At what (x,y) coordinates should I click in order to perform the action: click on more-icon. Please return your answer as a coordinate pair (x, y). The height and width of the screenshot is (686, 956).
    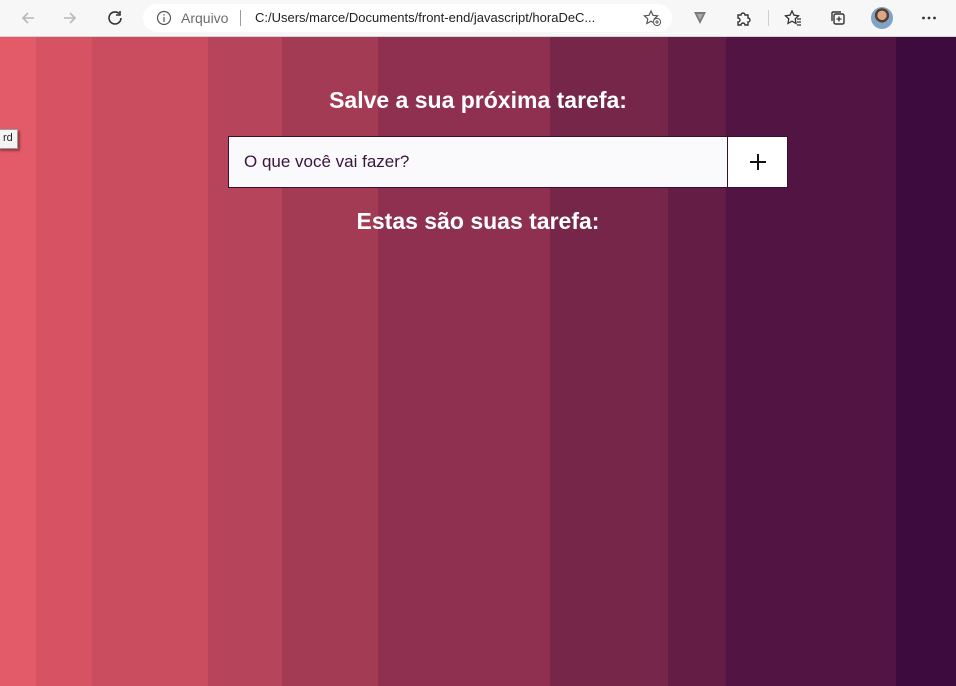
    Looking at the image, I should click on (929, 18).